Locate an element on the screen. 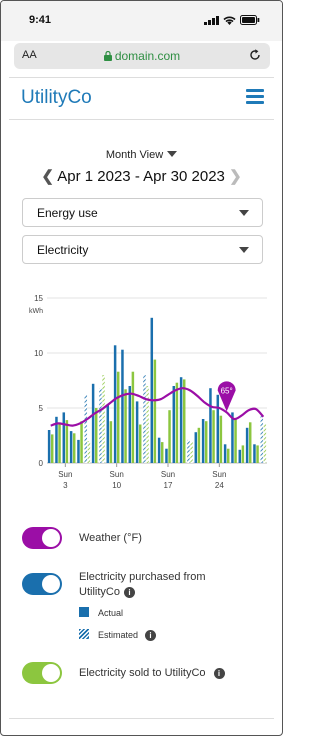 This screenshot has width=320, height=736. weather-callout-label: 65° is located at coordinates (227, 390).